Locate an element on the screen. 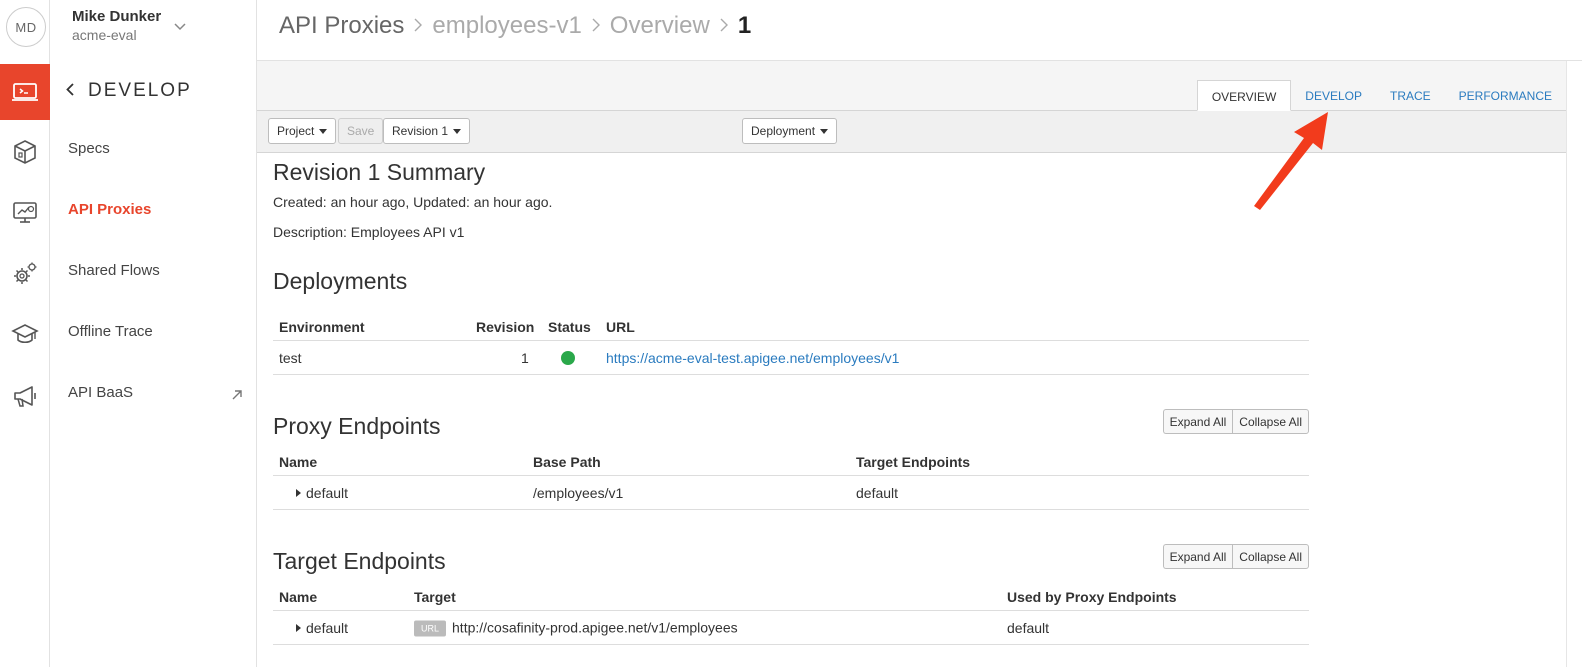 The width and height of the screenshot is (1582, 667). target-collapse-all-button: Collapse All is located at coordinates (1270, 556).